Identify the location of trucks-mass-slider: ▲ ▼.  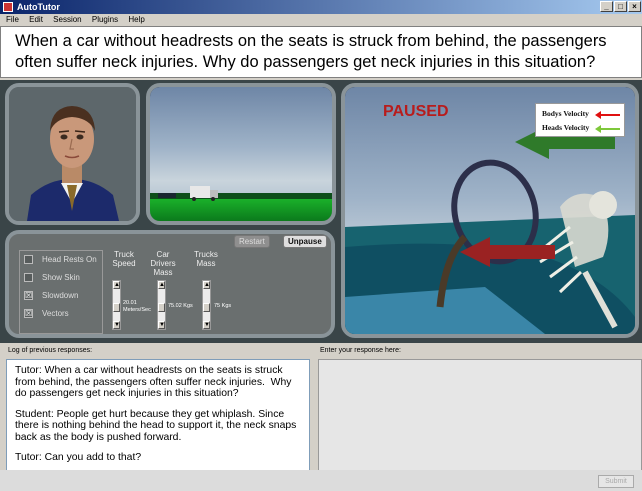
(206, 305).